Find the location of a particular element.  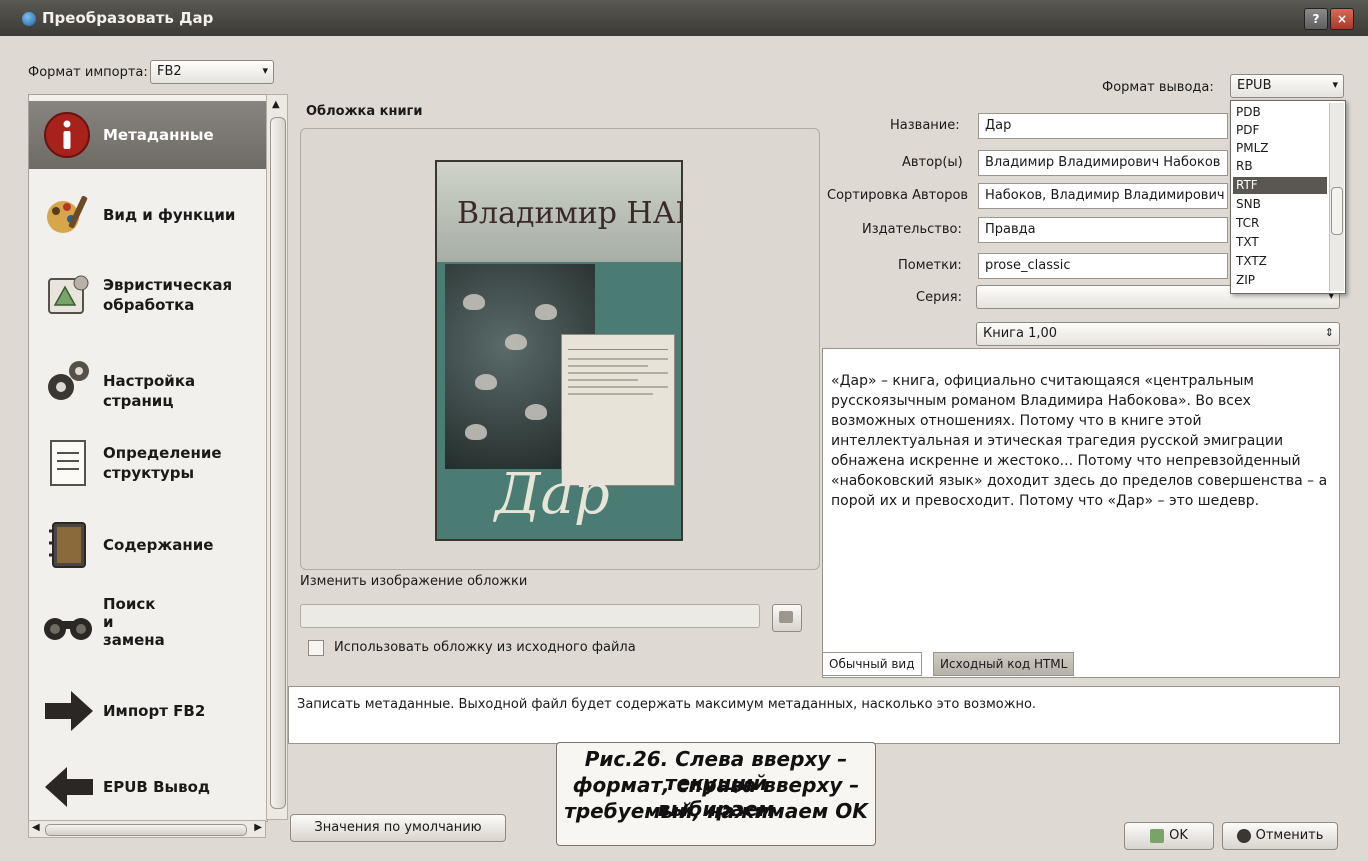

dropdown-option: PDB is located at coordinates (1280, 112).